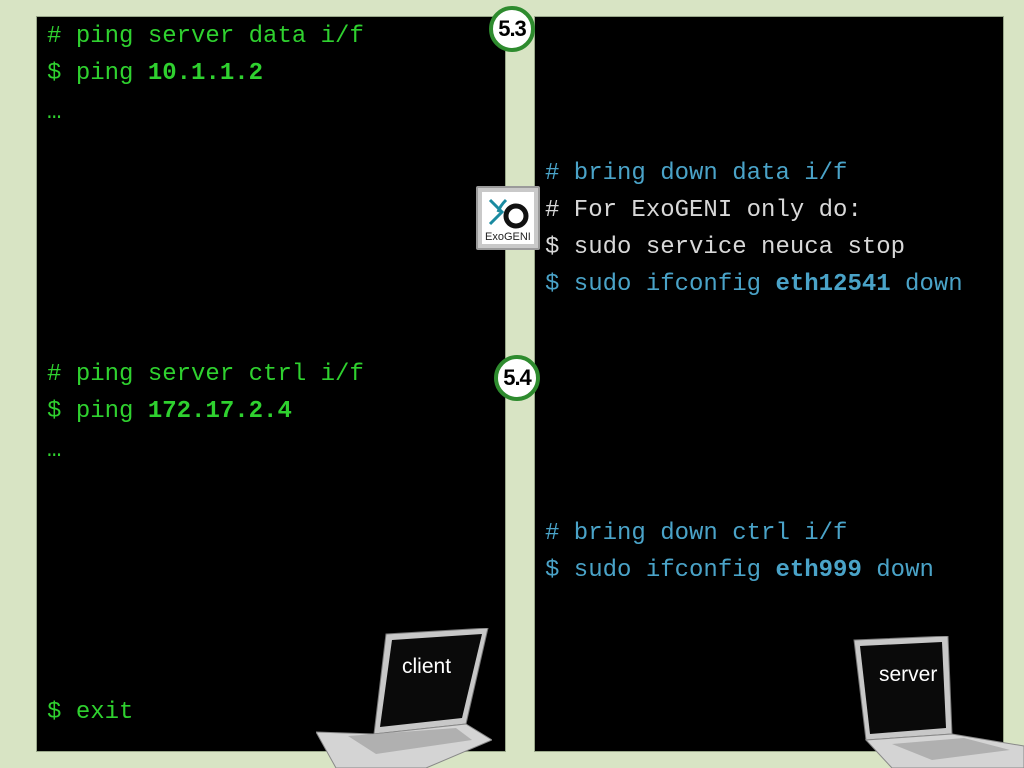  I want to click on client-ip-data: 10.1.1.2, so click(205, 73).